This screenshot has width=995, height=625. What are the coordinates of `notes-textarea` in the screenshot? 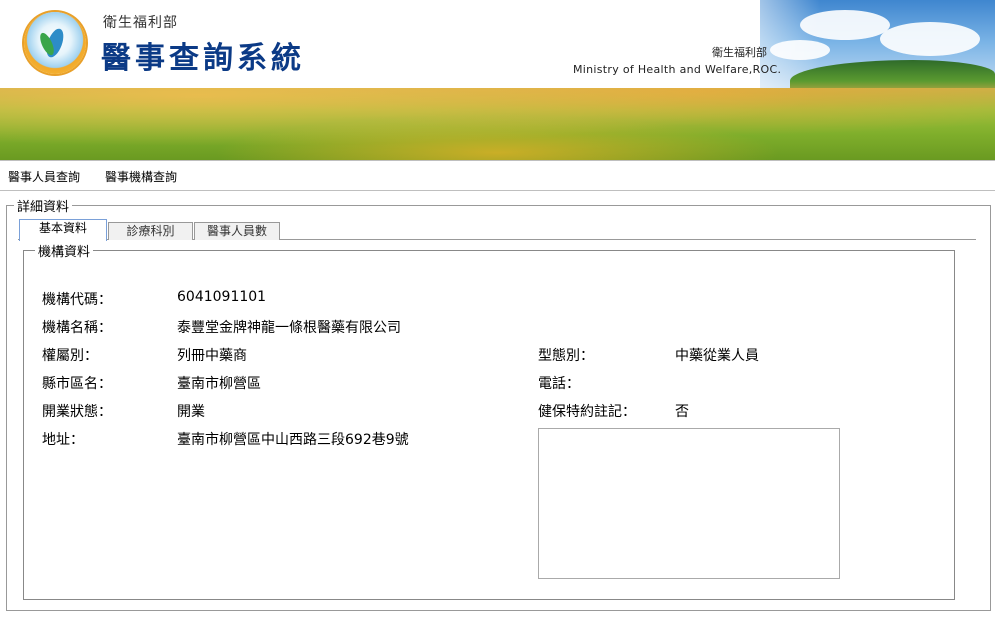 It's located at (689, 503).